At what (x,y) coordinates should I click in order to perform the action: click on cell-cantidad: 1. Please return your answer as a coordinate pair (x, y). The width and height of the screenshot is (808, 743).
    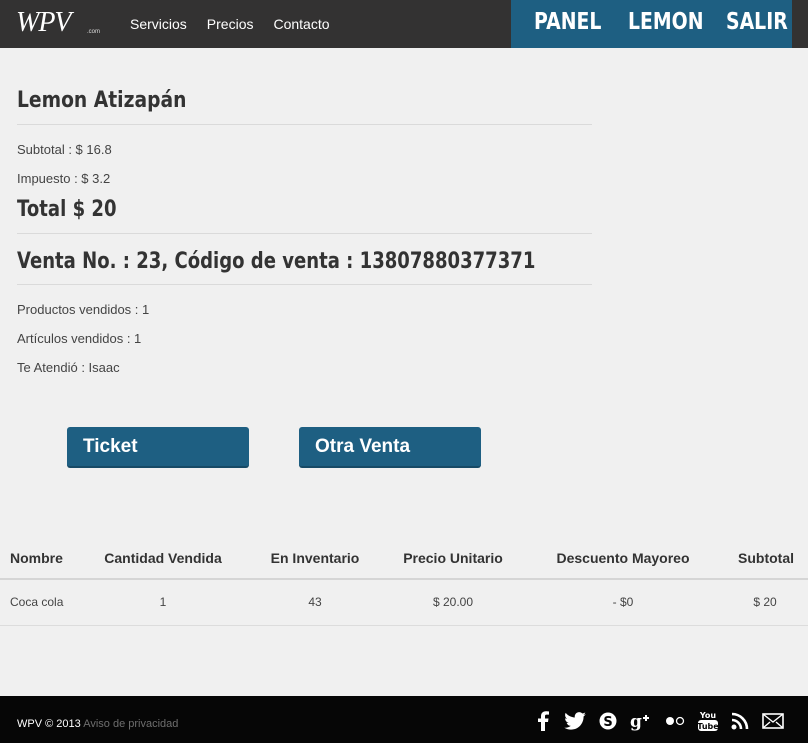
    Looking at the image, I should click on (163, 602).